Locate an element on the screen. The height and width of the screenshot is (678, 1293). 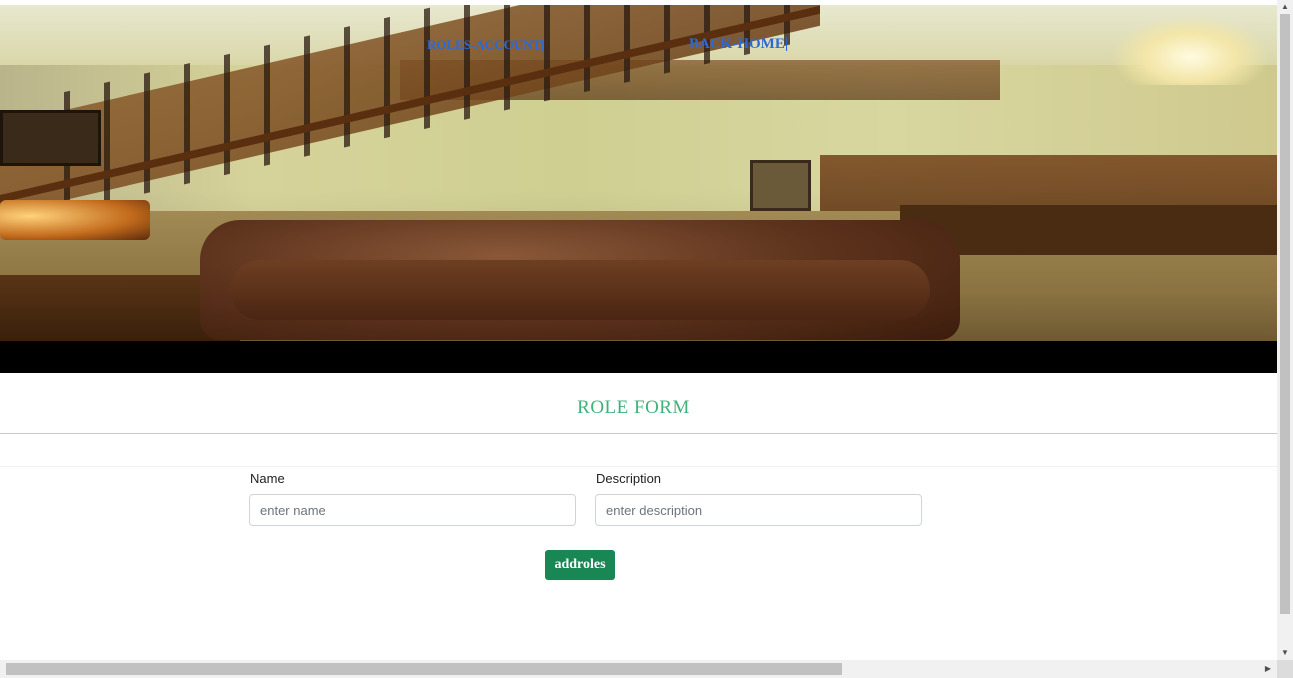
horizontal-scrollbar-thumb is located at coordinates (424, 669).